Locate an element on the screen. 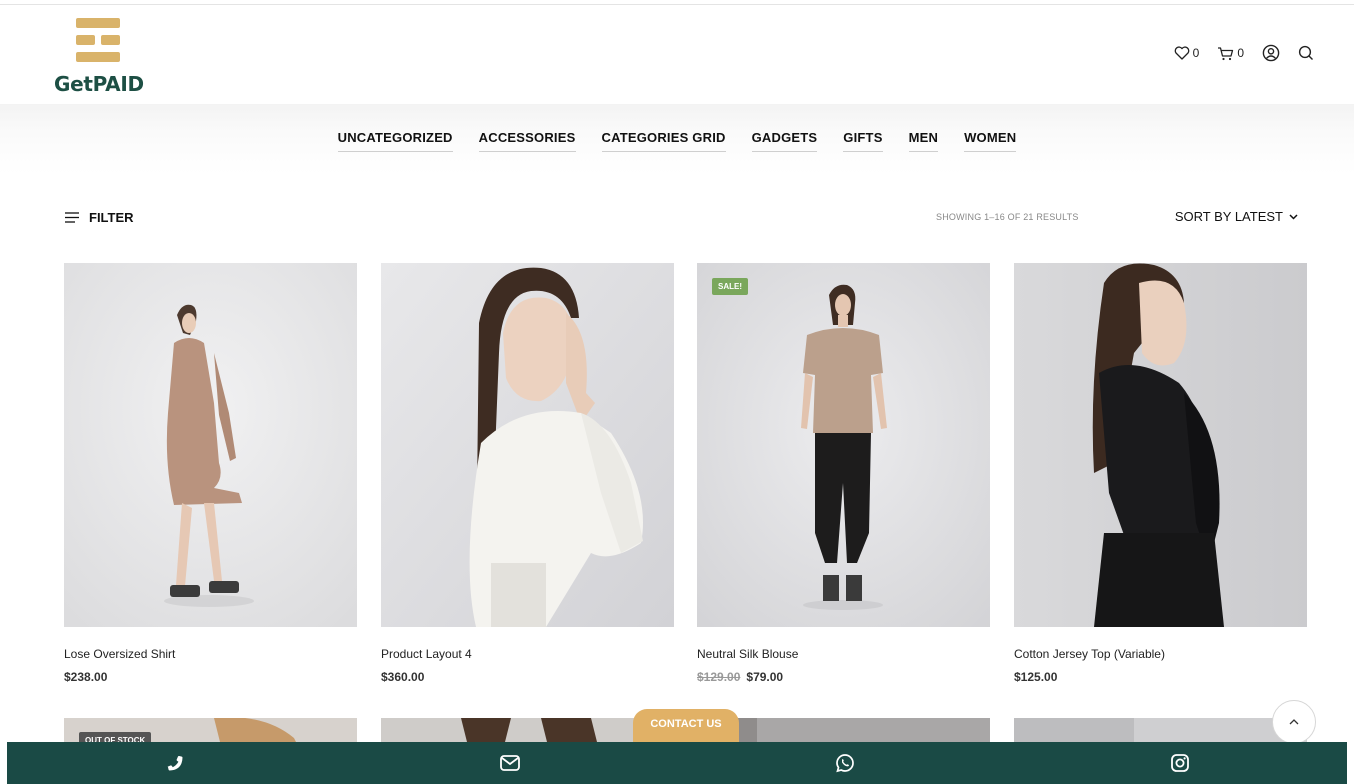  results-count: SHOWING 1–16 OF 21 RESULTS is located at coordinates (1007, 217).